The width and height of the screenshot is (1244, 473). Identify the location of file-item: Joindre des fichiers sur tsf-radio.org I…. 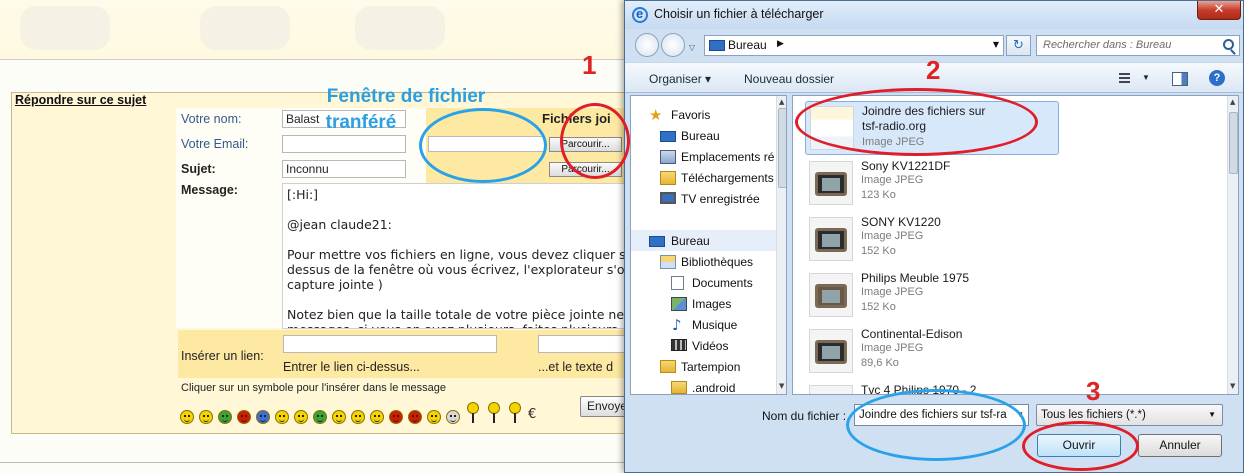
(932, 128).